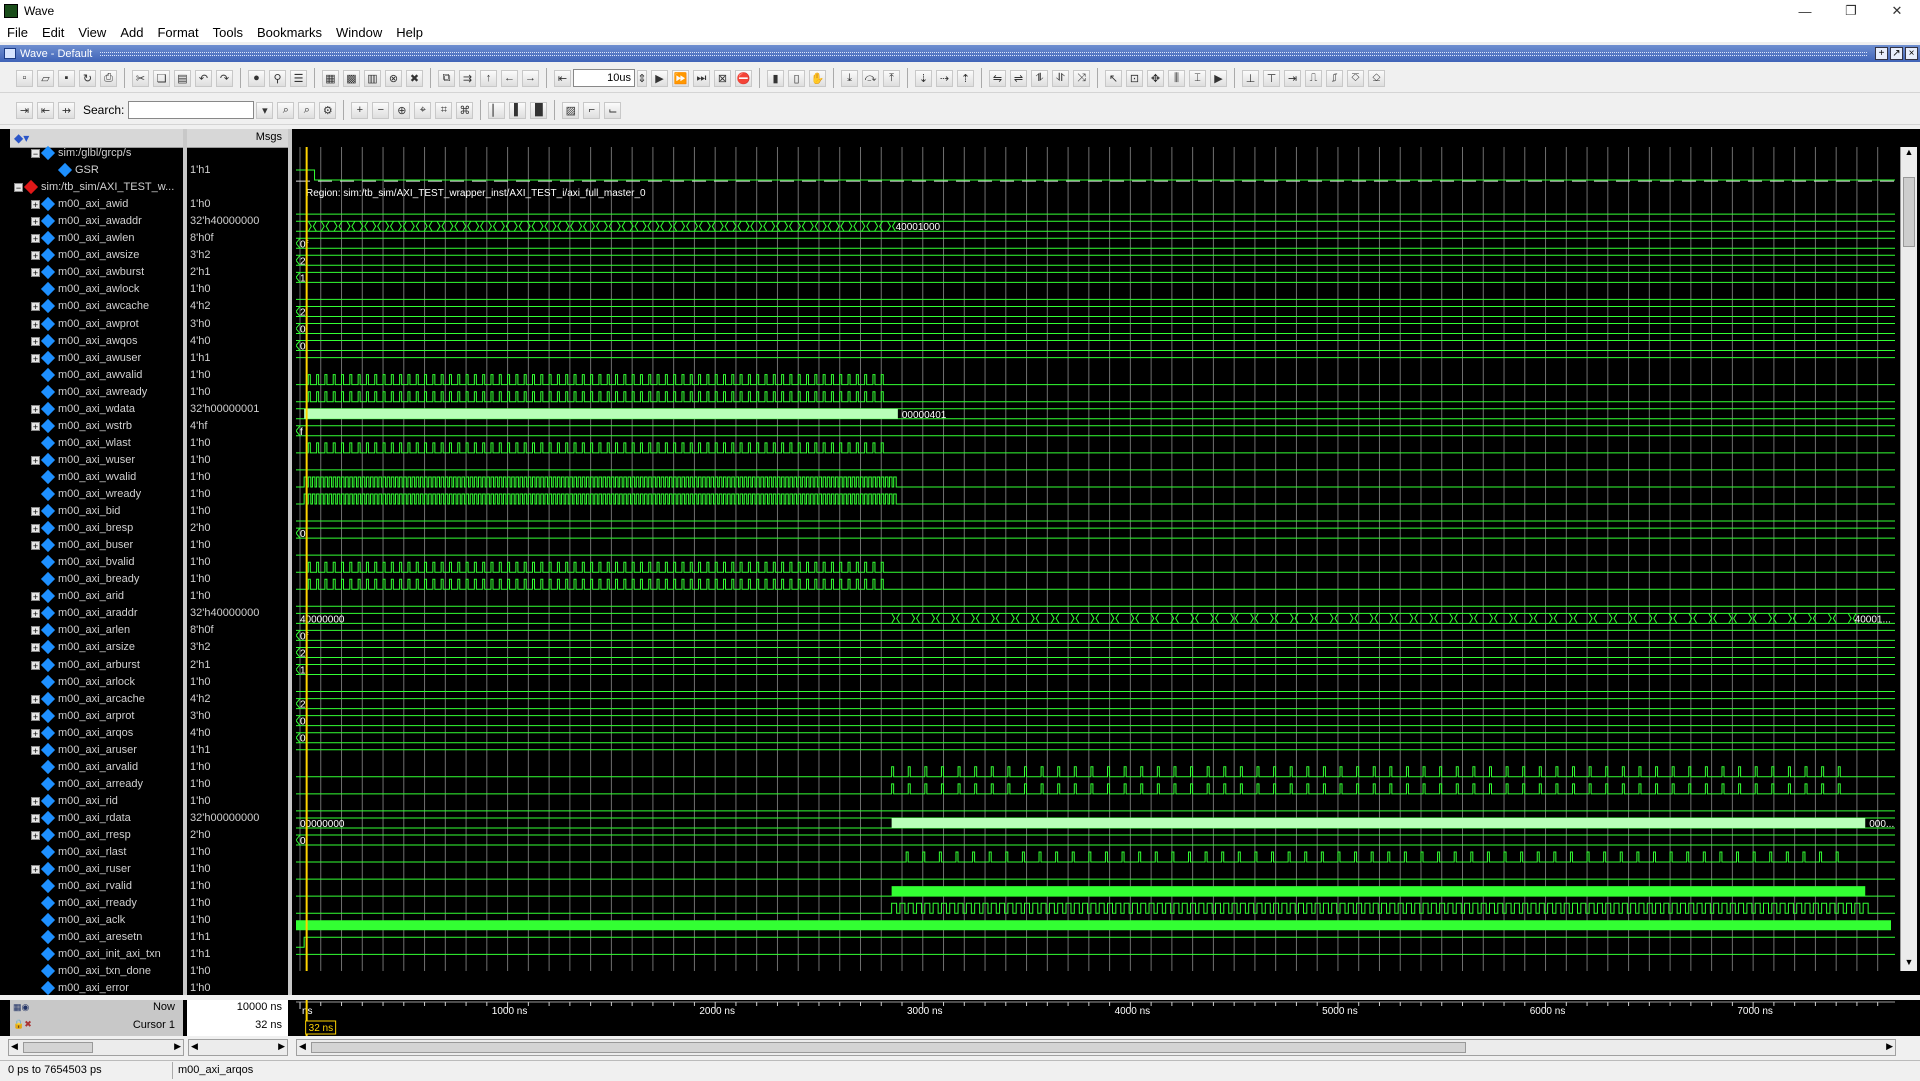 This screenshot has height=1081, width=1920. Describe the element at coordinates (228, 32) in the screenshot. I see `menu-tools: Tools` at that location.